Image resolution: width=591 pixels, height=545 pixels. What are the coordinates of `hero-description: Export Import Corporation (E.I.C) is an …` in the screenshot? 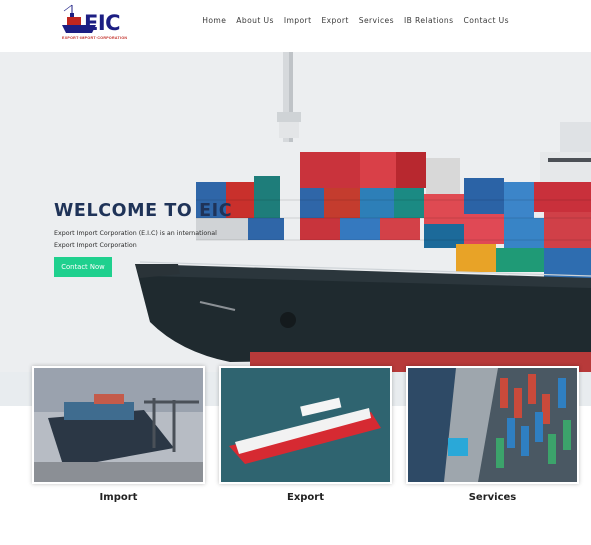 It's located at (135, 233).